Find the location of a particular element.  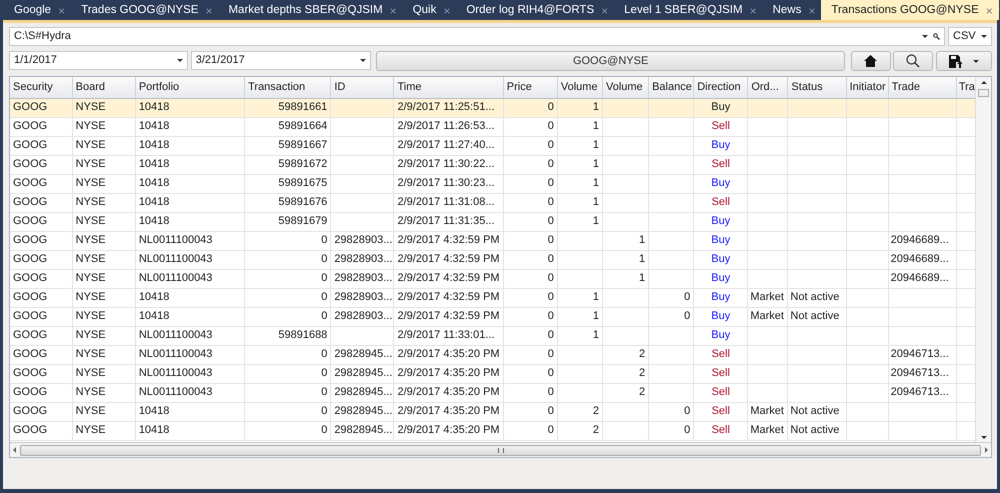

horizontal-scrollbar is located at coordinates (500, 449).